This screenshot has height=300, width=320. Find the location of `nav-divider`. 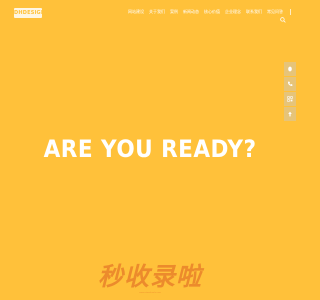

nav-divider is located at coordinates (290, 12).